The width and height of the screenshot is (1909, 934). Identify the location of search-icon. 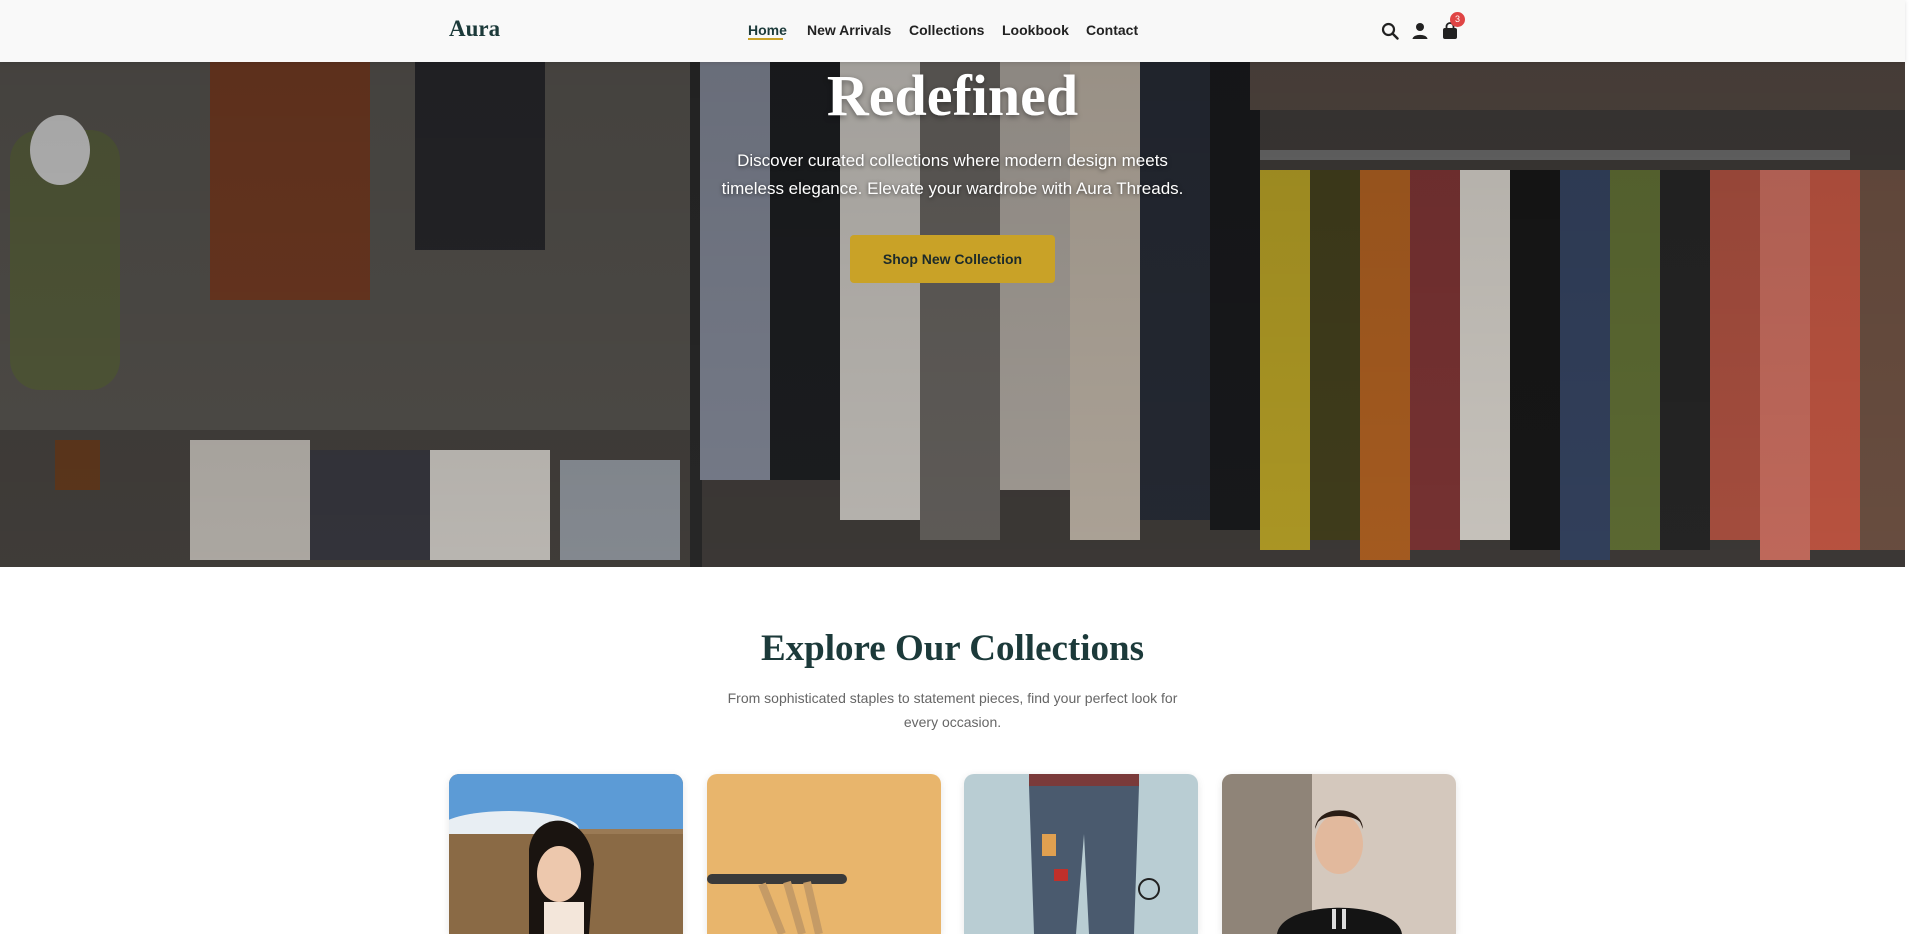
(1390, 31).